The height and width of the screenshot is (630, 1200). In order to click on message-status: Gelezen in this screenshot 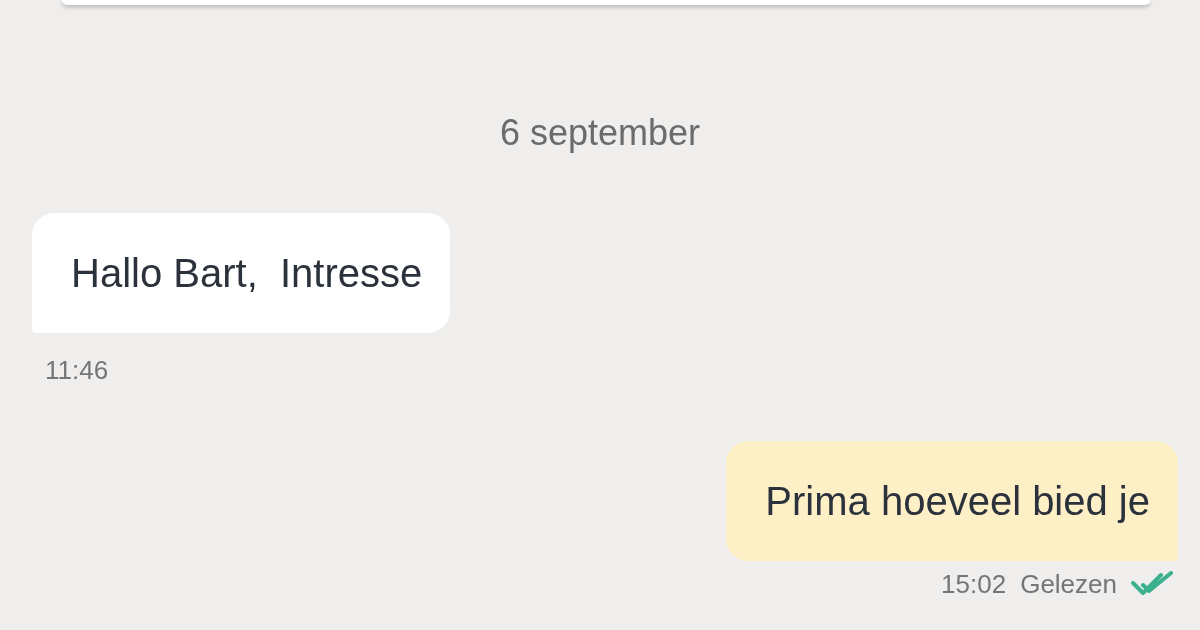, I will do `click(1068, 584)`.